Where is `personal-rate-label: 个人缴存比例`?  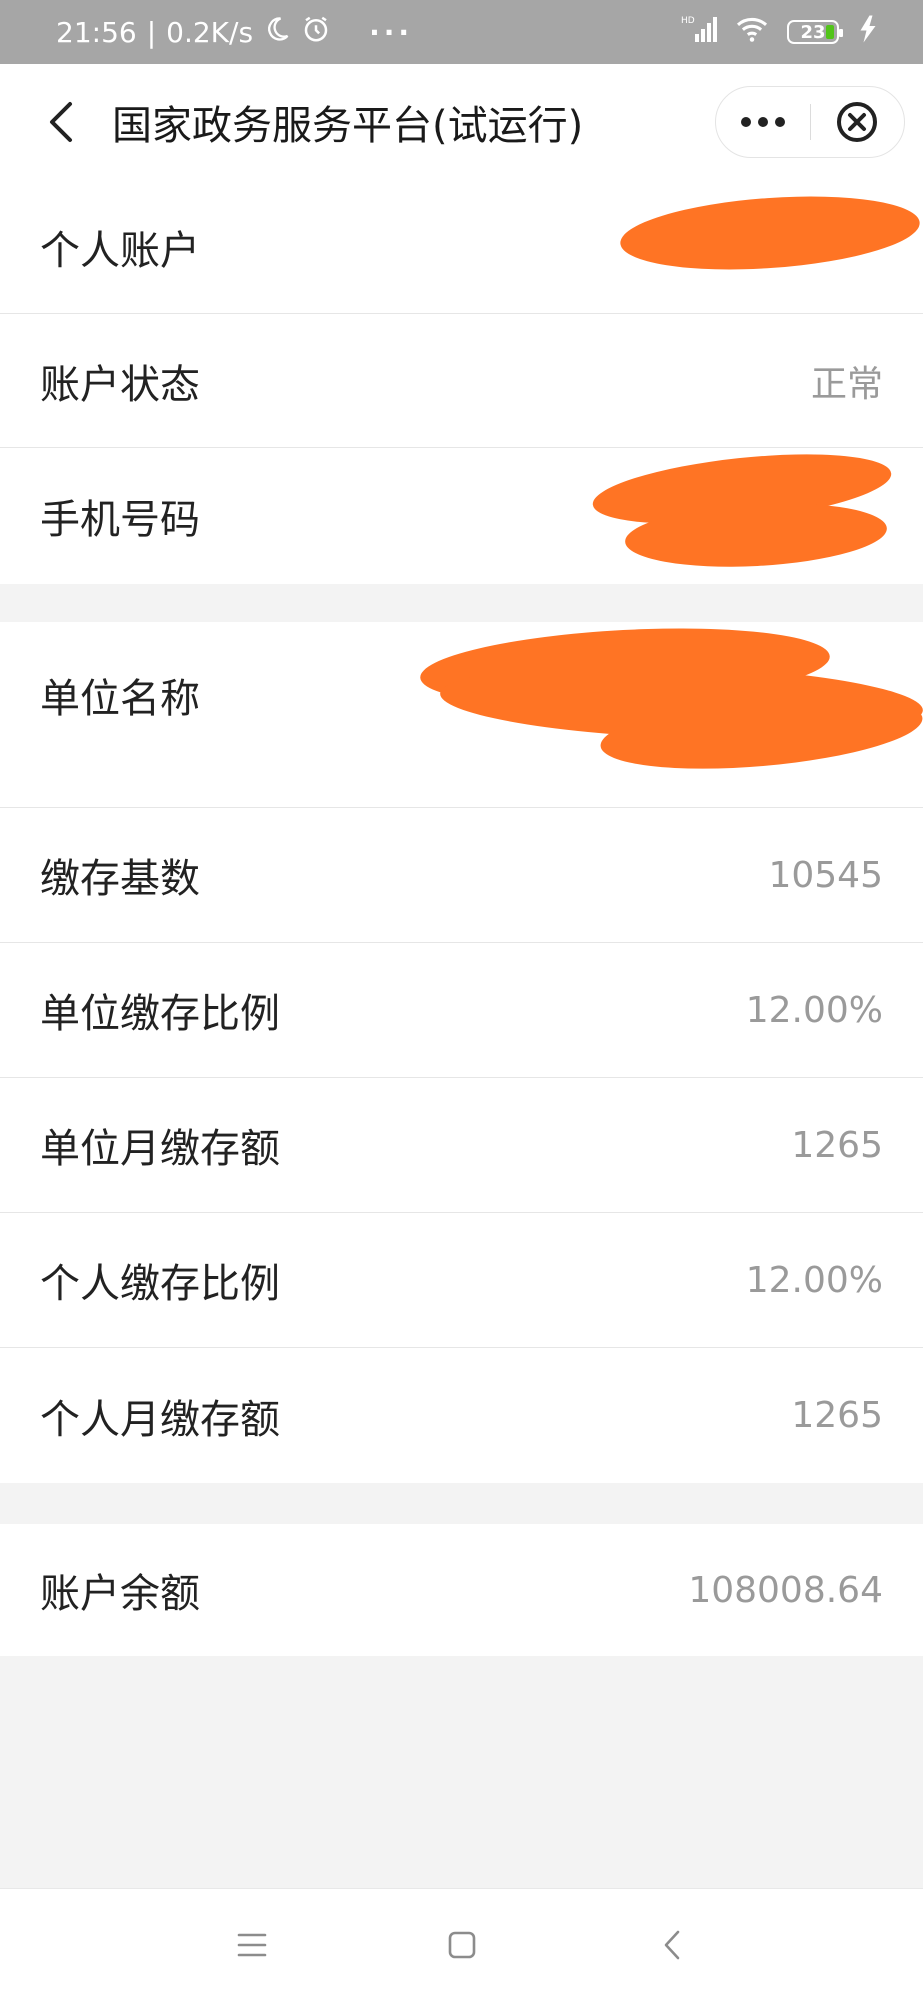 personal-rate-label: 个人缴存比例 is located at coordinates (160, 1284).